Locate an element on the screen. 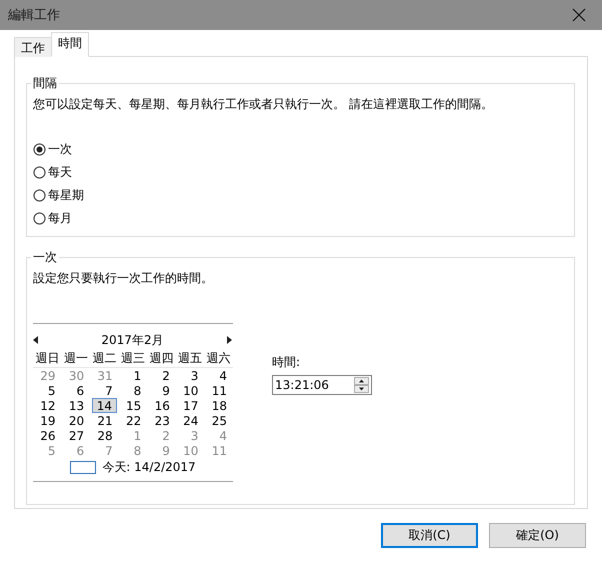 The image size is (602, 567). calendar-day: 16 is located at coordinates (161, 405).